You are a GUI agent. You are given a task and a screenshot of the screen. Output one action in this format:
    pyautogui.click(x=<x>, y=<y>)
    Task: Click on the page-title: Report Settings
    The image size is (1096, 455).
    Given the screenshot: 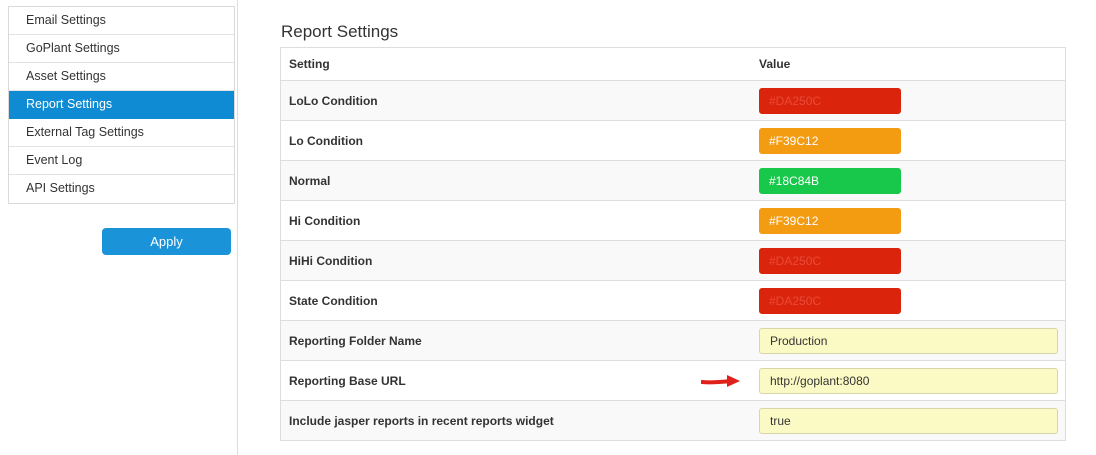 What is the action you would take?
    pyautogui.click(x=340, y=31)
    